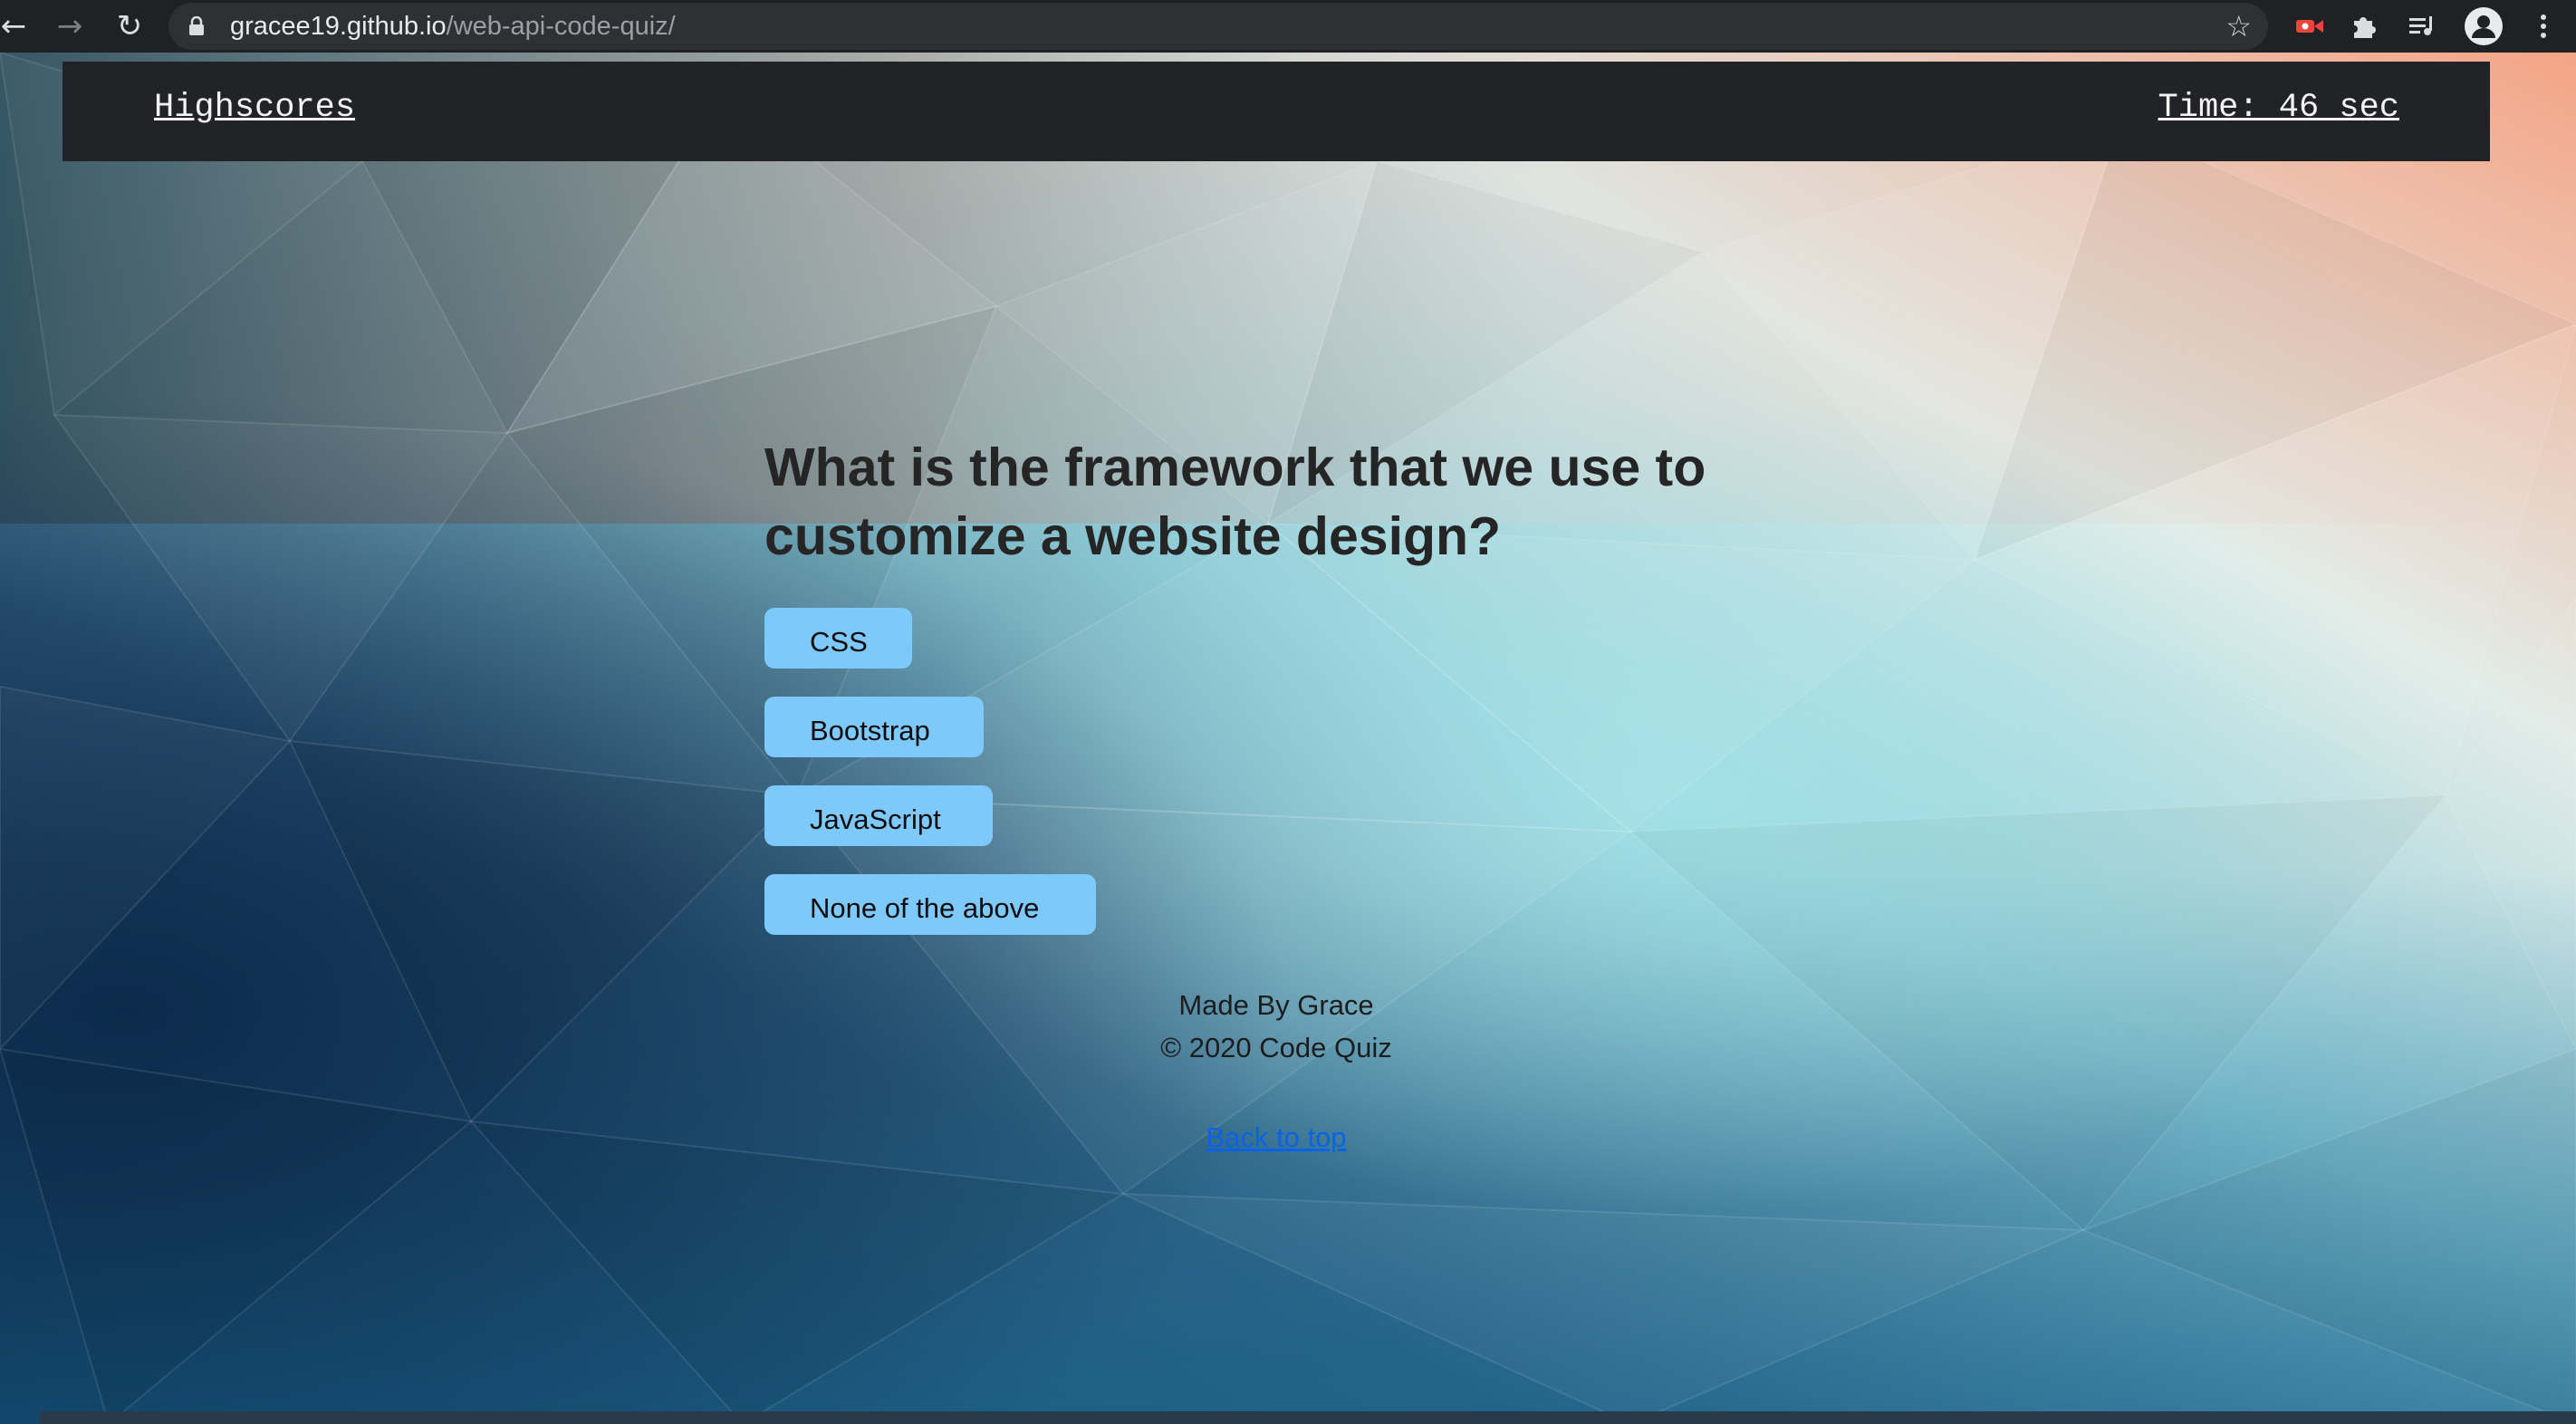 The height and width of the screenshot is (1424, 2576). I want to click on answer-button-none-of-the-above: None of the above, so click(930, 905).